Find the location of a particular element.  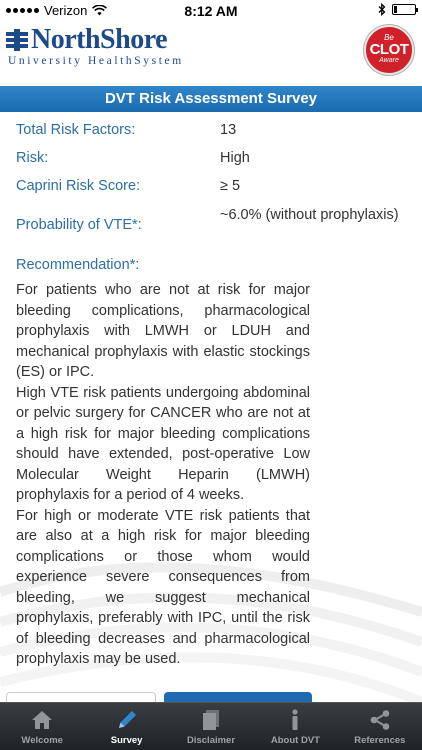

document-icon is located at coordinates (211, 720).